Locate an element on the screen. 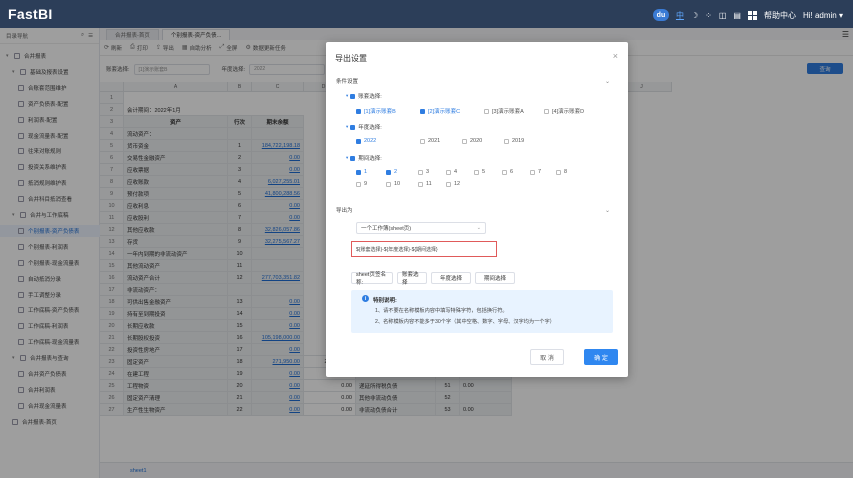 Image resolution: width=853 pixels, height=478 pixels. language-icon: 中 is located at coordinates (680, 15).